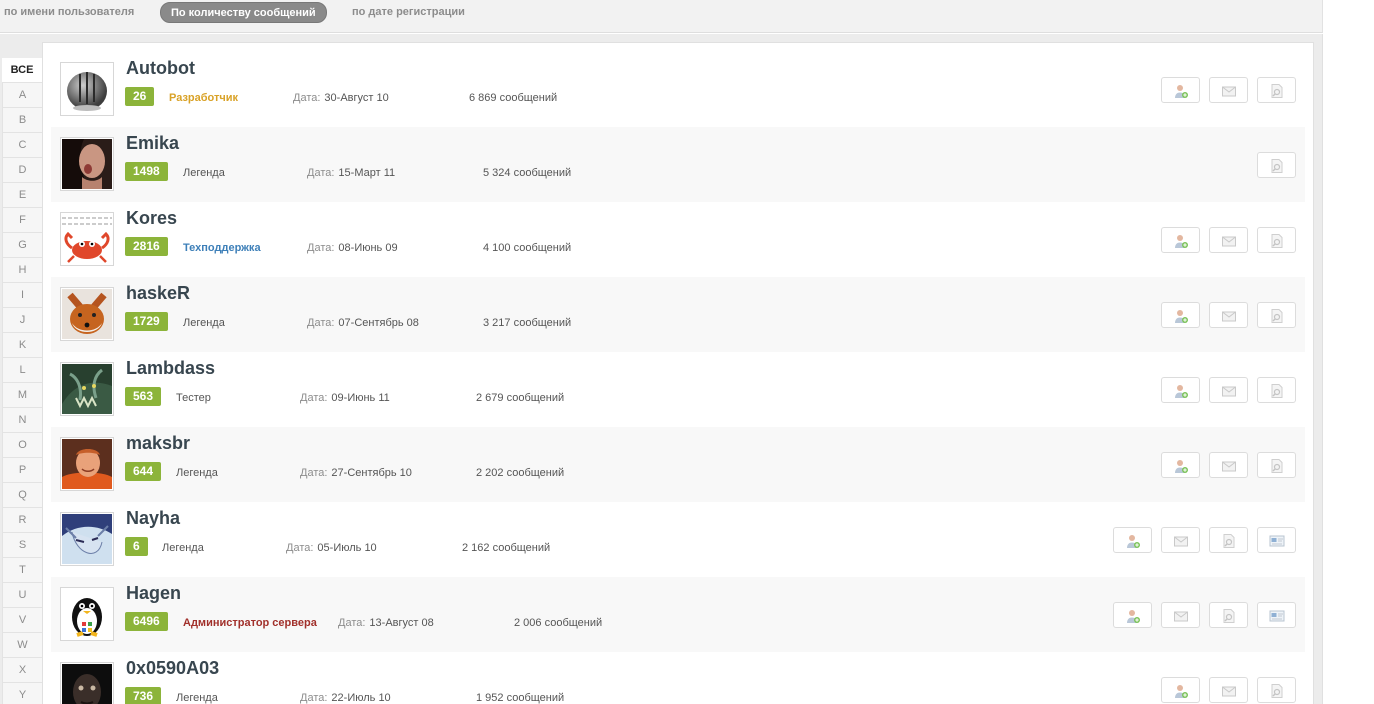 This screenshot has height=704, width=1374. Describe the element at coordinates (143, 695) in the screenshot. I see `reputation-badge: 736` at that location.